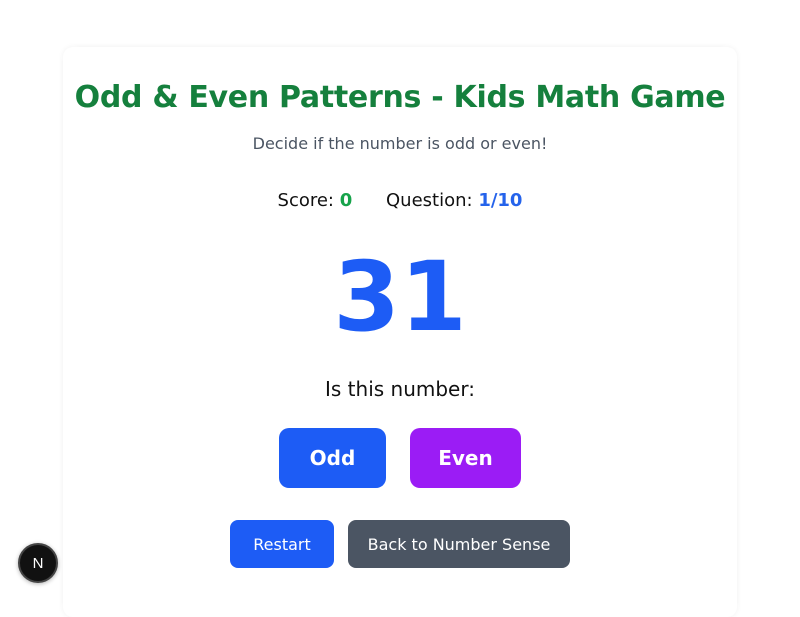  Describe the element at coordinates (305, 200) in the screenshot. I see `score-label: Score:` at that location.